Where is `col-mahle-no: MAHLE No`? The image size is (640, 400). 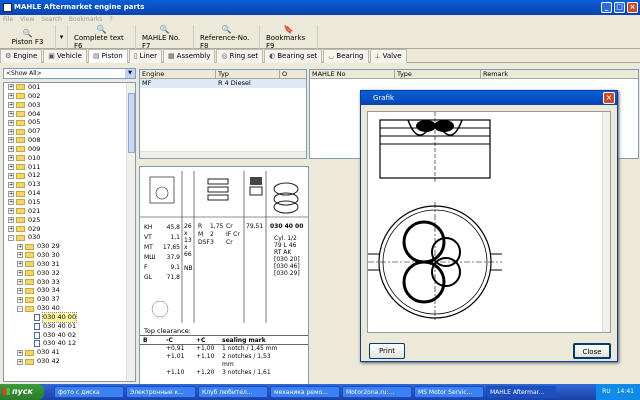
col-mahle-no: MAHLE No is located at coordinates (352, 74).